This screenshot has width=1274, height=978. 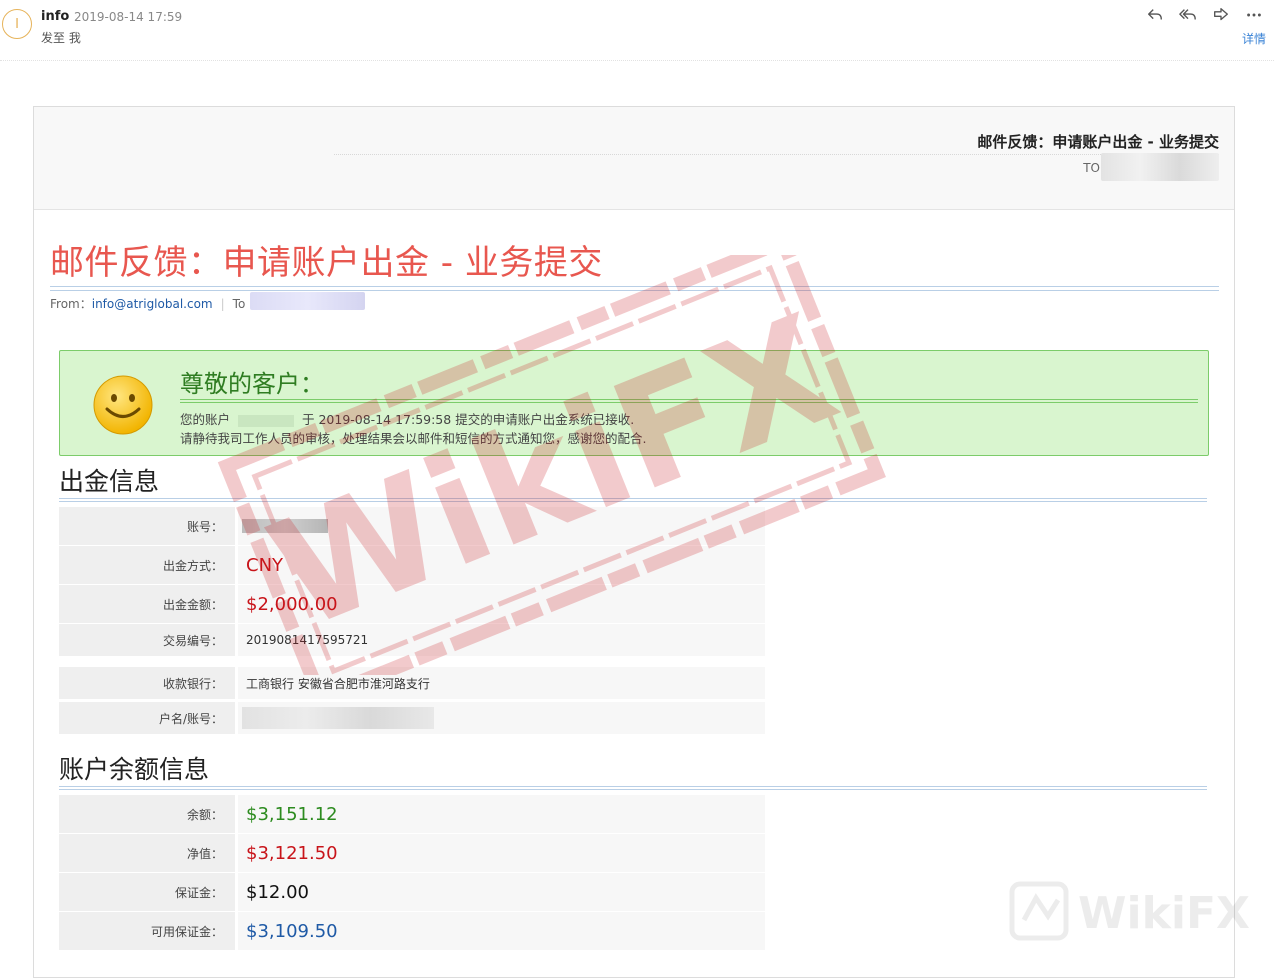 What do you see at coordinates (147, 640) in the screenshot?
I see `field-label: 交易编号：` at bounding box center [147, 640].